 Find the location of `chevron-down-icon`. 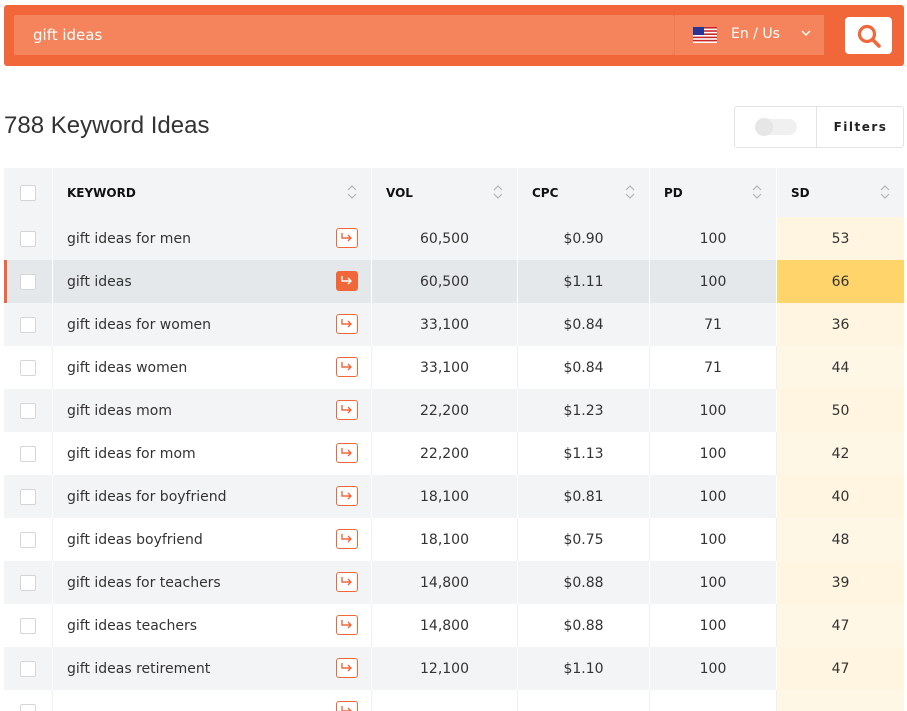

chevron-down-icon is located at coordinates (806, 33).